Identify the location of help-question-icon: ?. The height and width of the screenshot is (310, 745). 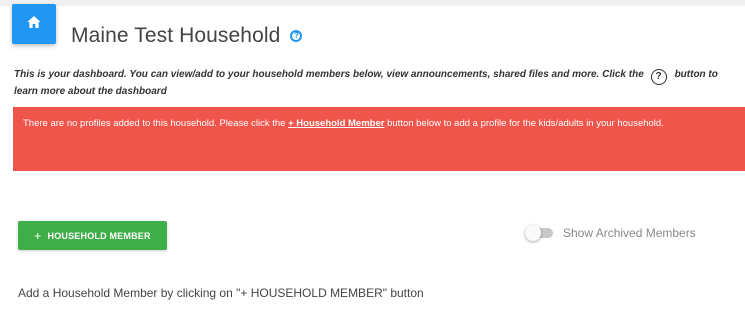
(658, 77).